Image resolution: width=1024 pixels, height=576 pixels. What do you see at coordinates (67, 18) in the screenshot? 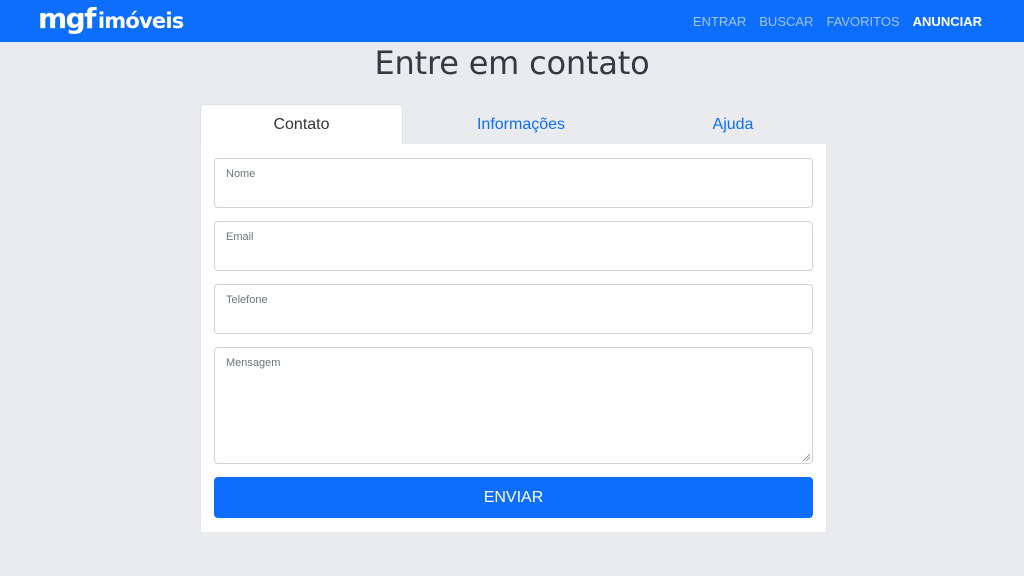
I see `logo-main-text: mgf` at bounding box center [67, 18].